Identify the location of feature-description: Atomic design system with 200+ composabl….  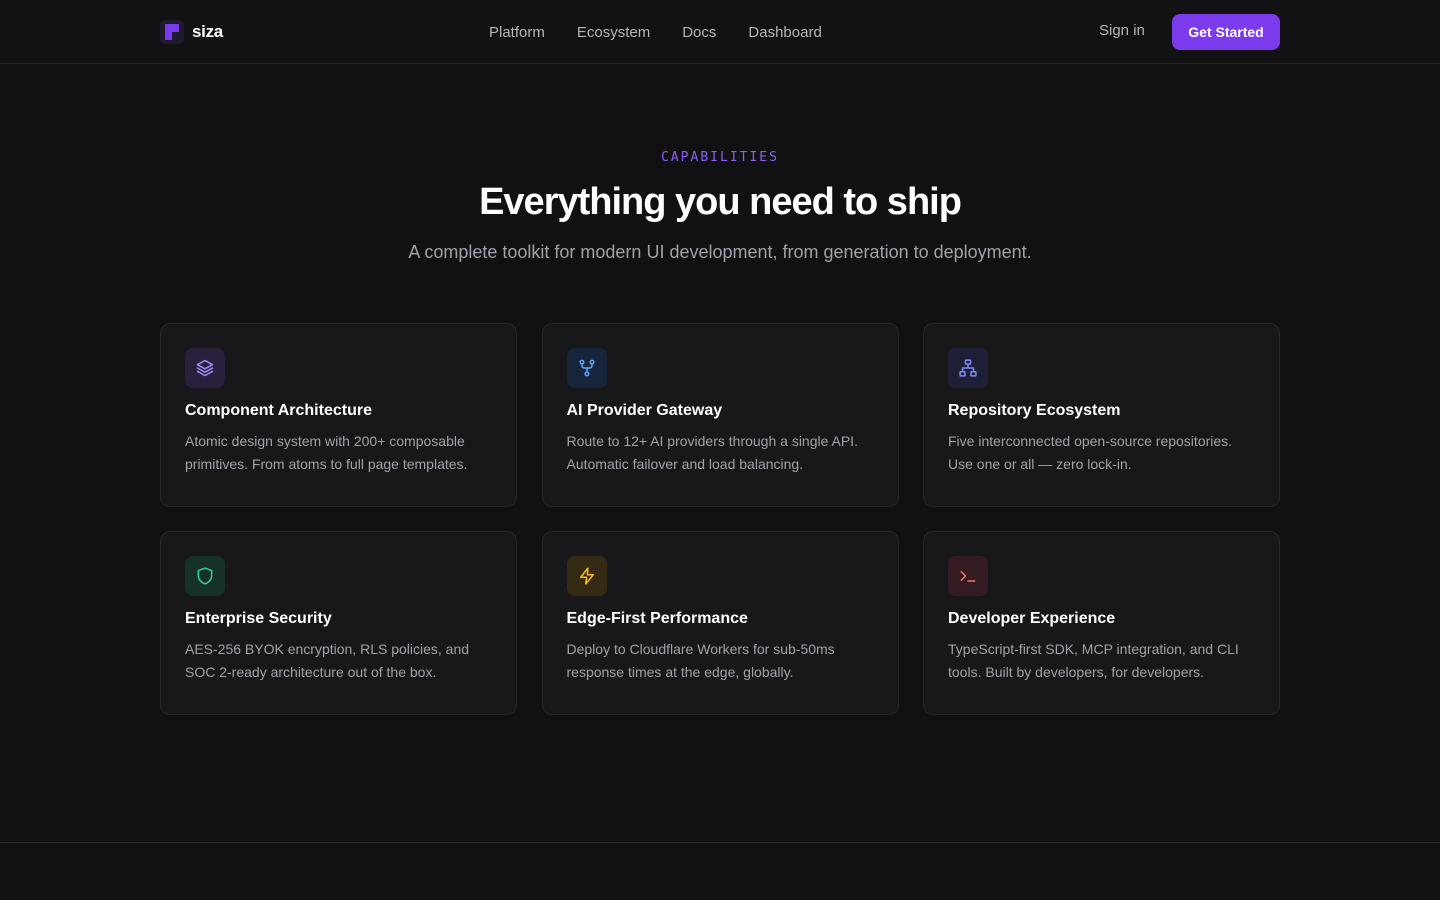
(326, 452).